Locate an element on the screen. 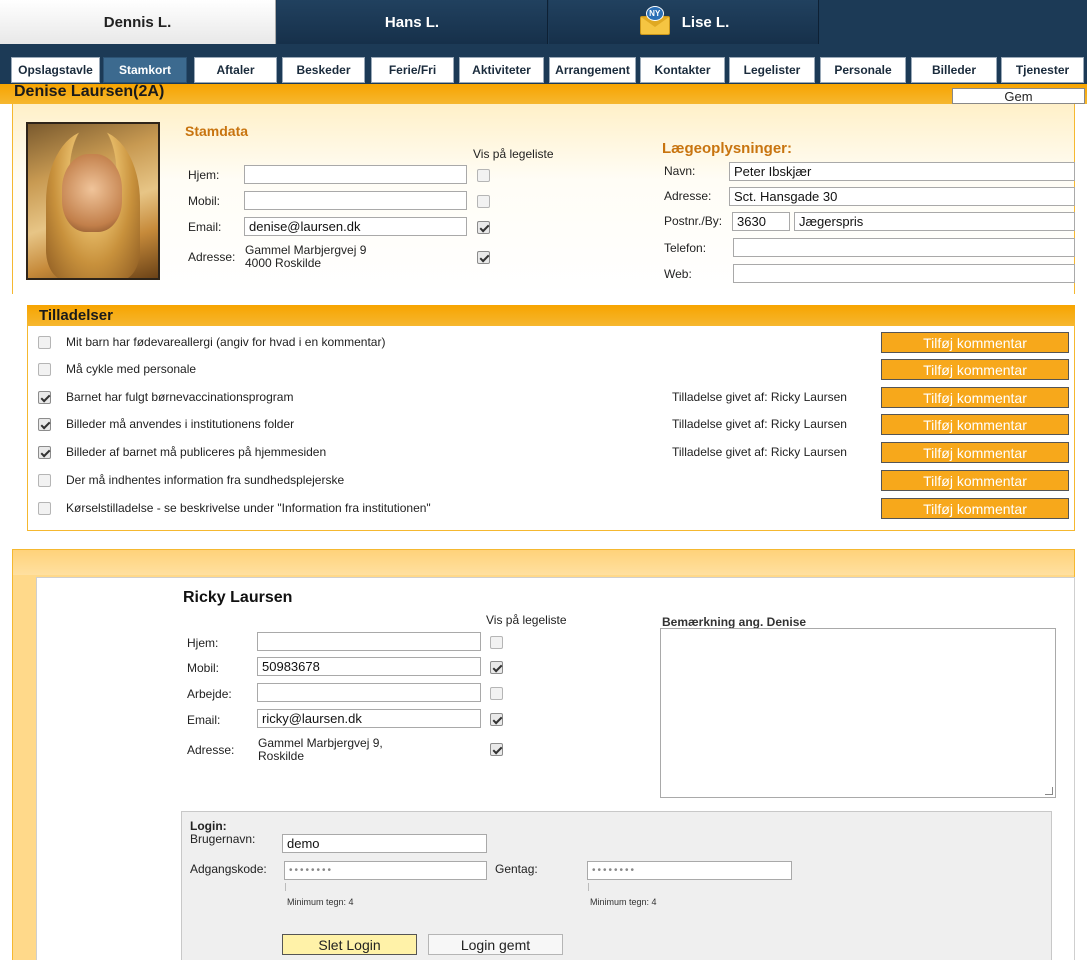 This screenshot has width=1087, height=960. stamdata-heading: Stamdata is located at coordinates (217, 131).